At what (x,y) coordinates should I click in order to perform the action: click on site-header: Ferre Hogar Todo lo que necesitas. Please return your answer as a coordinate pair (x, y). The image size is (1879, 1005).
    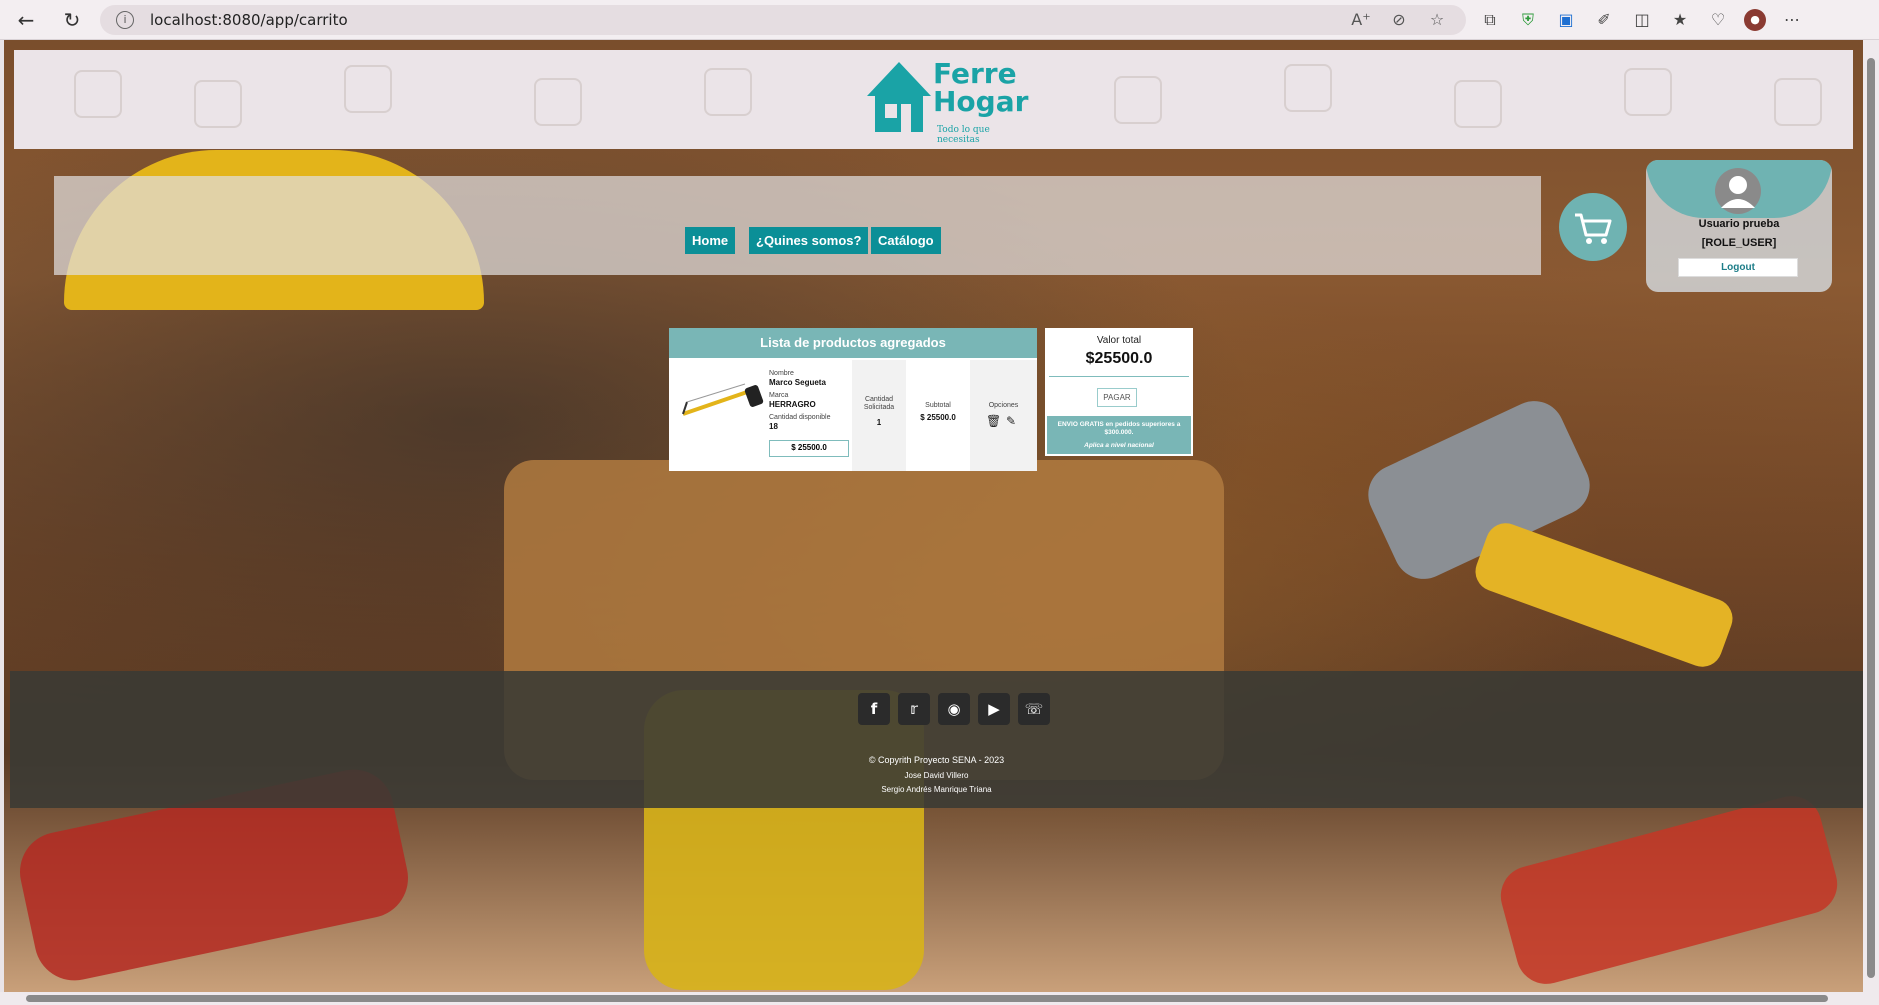
    Looking at the image, I should click on (933, 99).